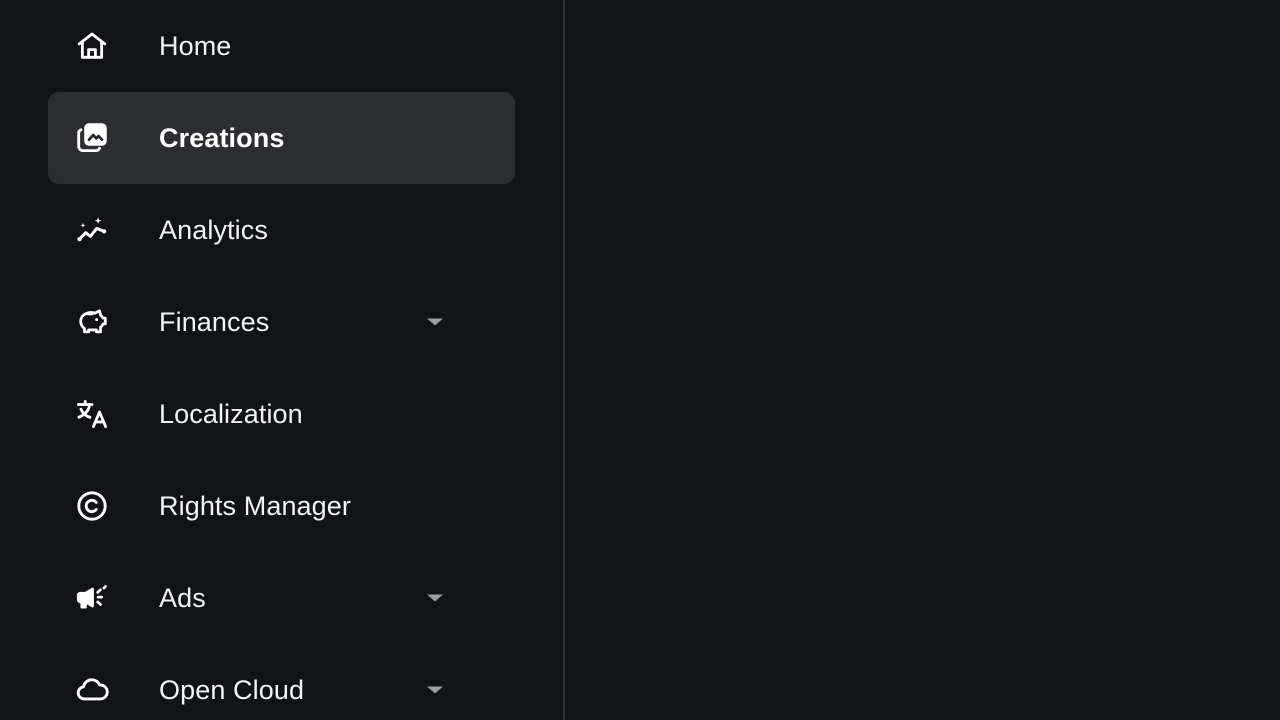 Image resolution: width=1280 pixels, height=720 pixels. Describe the element at coordinates (281, 322) in the screenshot. I see `sidebar-item-finances: Finances` at that location.